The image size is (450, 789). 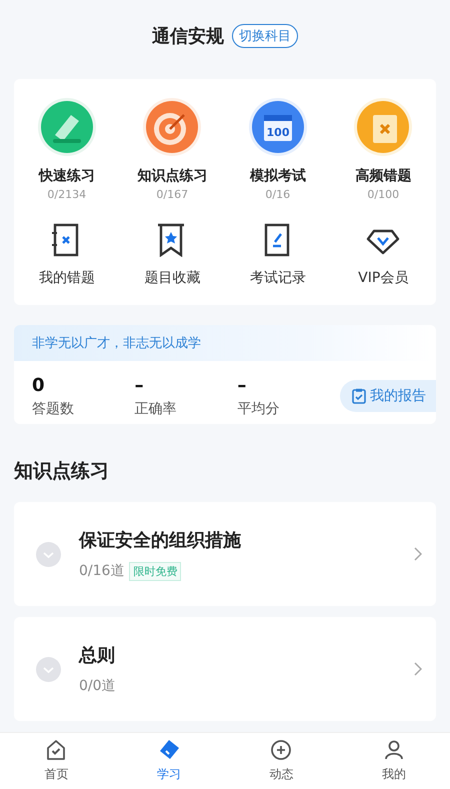 I want to click on nav-tab: 动态, so click(x=281, y=761).